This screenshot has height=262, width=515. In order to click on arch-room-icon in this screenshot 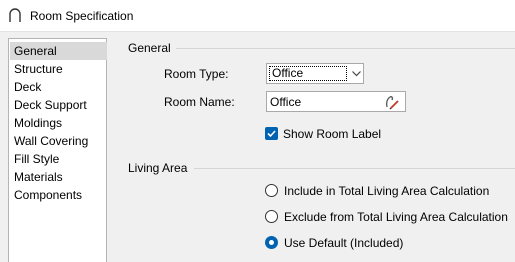, I will do `click(15, 15)`.